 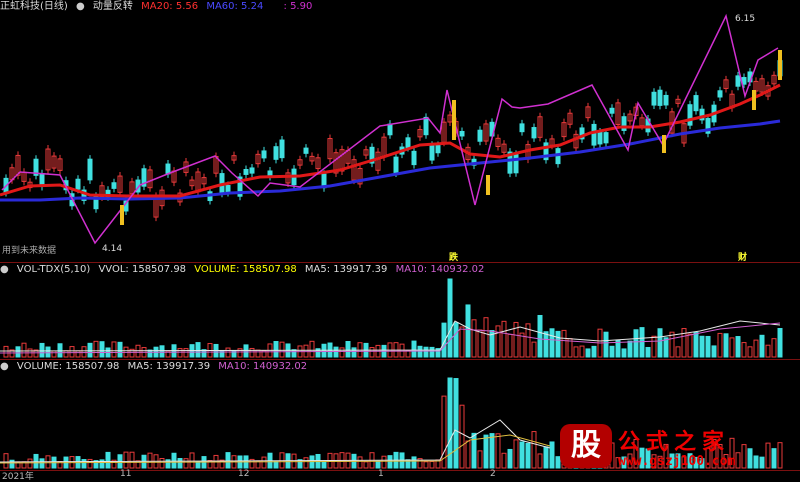 What do you see at coordinates (126, 474) in the screenshot?
I see `time-axis-label: 11` at bounding box center [126, 474].